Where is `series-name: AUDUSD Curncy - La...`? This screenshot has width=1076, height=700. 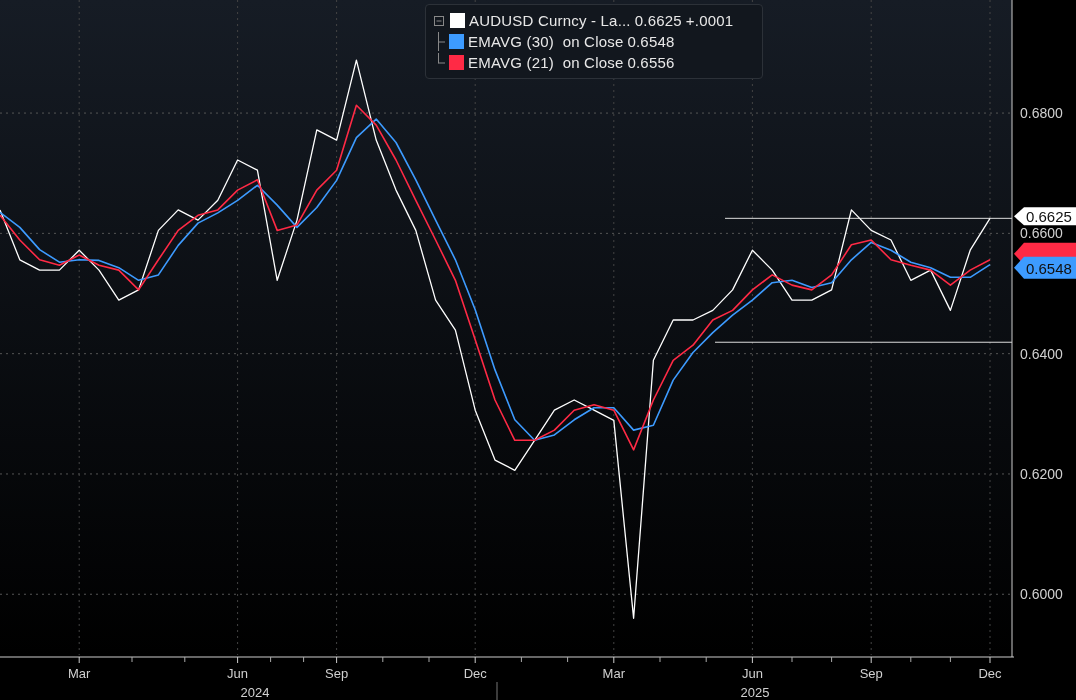
series-name: AUDUSD Curncy - La... is located at coordinates (550, 20).